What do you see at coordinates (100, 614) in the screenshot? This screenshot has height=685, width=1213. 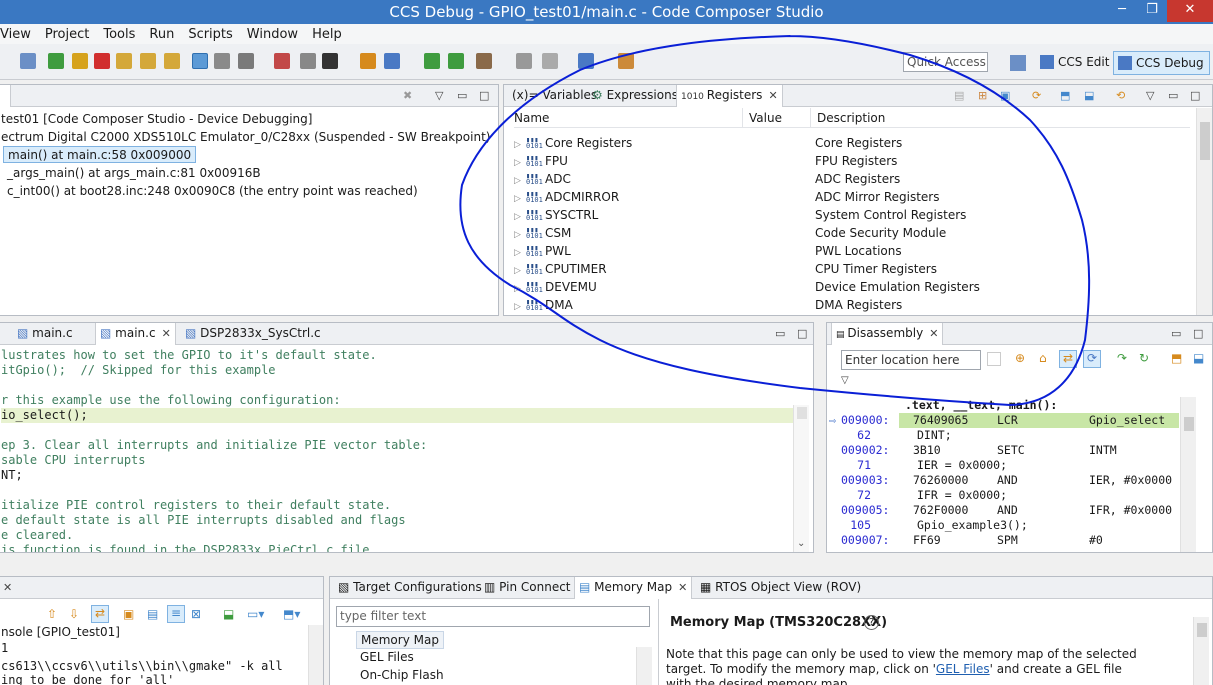 I see `console-sync-icon: ⇄` at bounding box center [100, 614].